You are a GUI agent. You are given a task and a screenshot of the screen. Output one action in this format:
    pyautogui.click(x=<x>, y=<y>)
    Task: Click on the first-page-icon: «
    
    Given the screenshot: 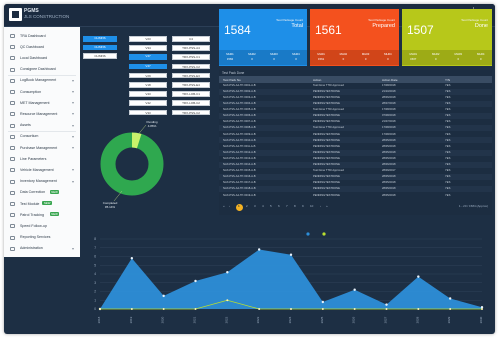 What is the action you would take?
    pyautogui.click(x=224, y=206)
    